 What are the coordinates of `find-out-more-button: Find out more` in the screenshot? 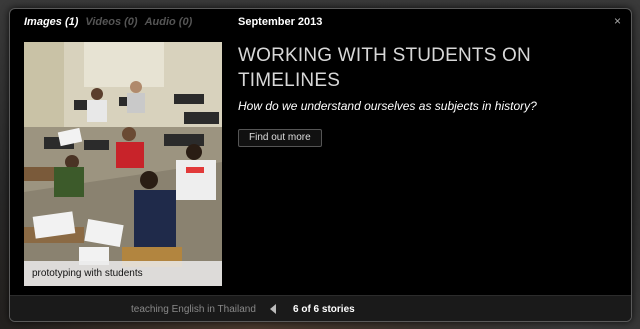 It's located at (280, 138).